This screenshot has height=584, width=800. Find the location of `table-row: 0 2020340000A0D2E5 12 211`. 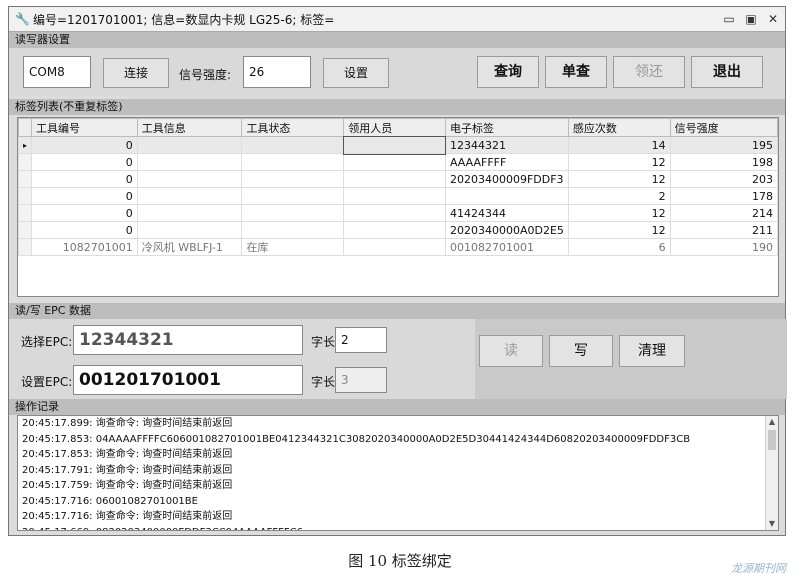

table-row: 0 2020340000A0D2E5 12 211 is located at coordinates (398, 230).